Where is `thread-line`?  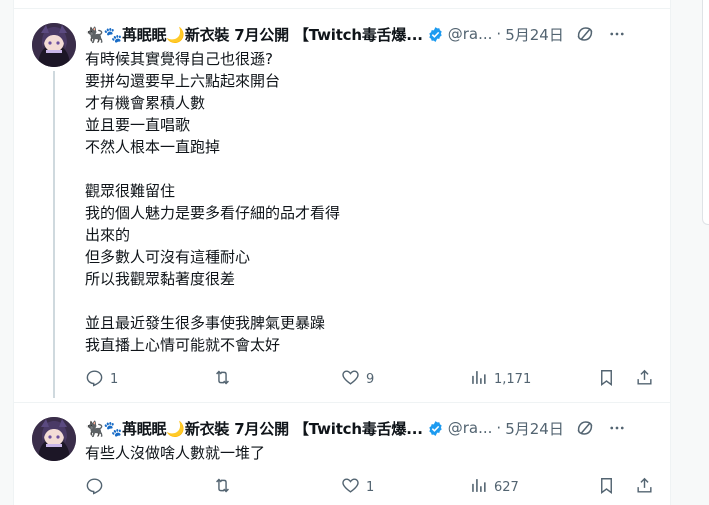
thread-line is located at coordinates (54, 234).